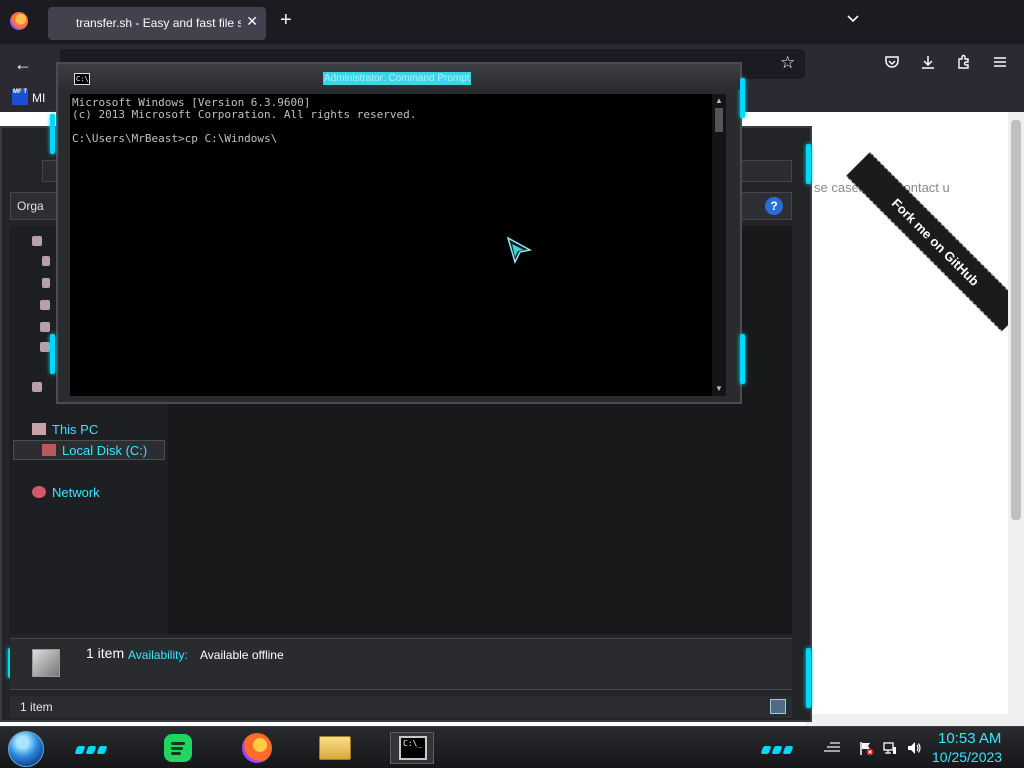  What do you see at coordinates (914, 749) in the screenshot?
I see `volume-icon` at bounding box center [914, 749].